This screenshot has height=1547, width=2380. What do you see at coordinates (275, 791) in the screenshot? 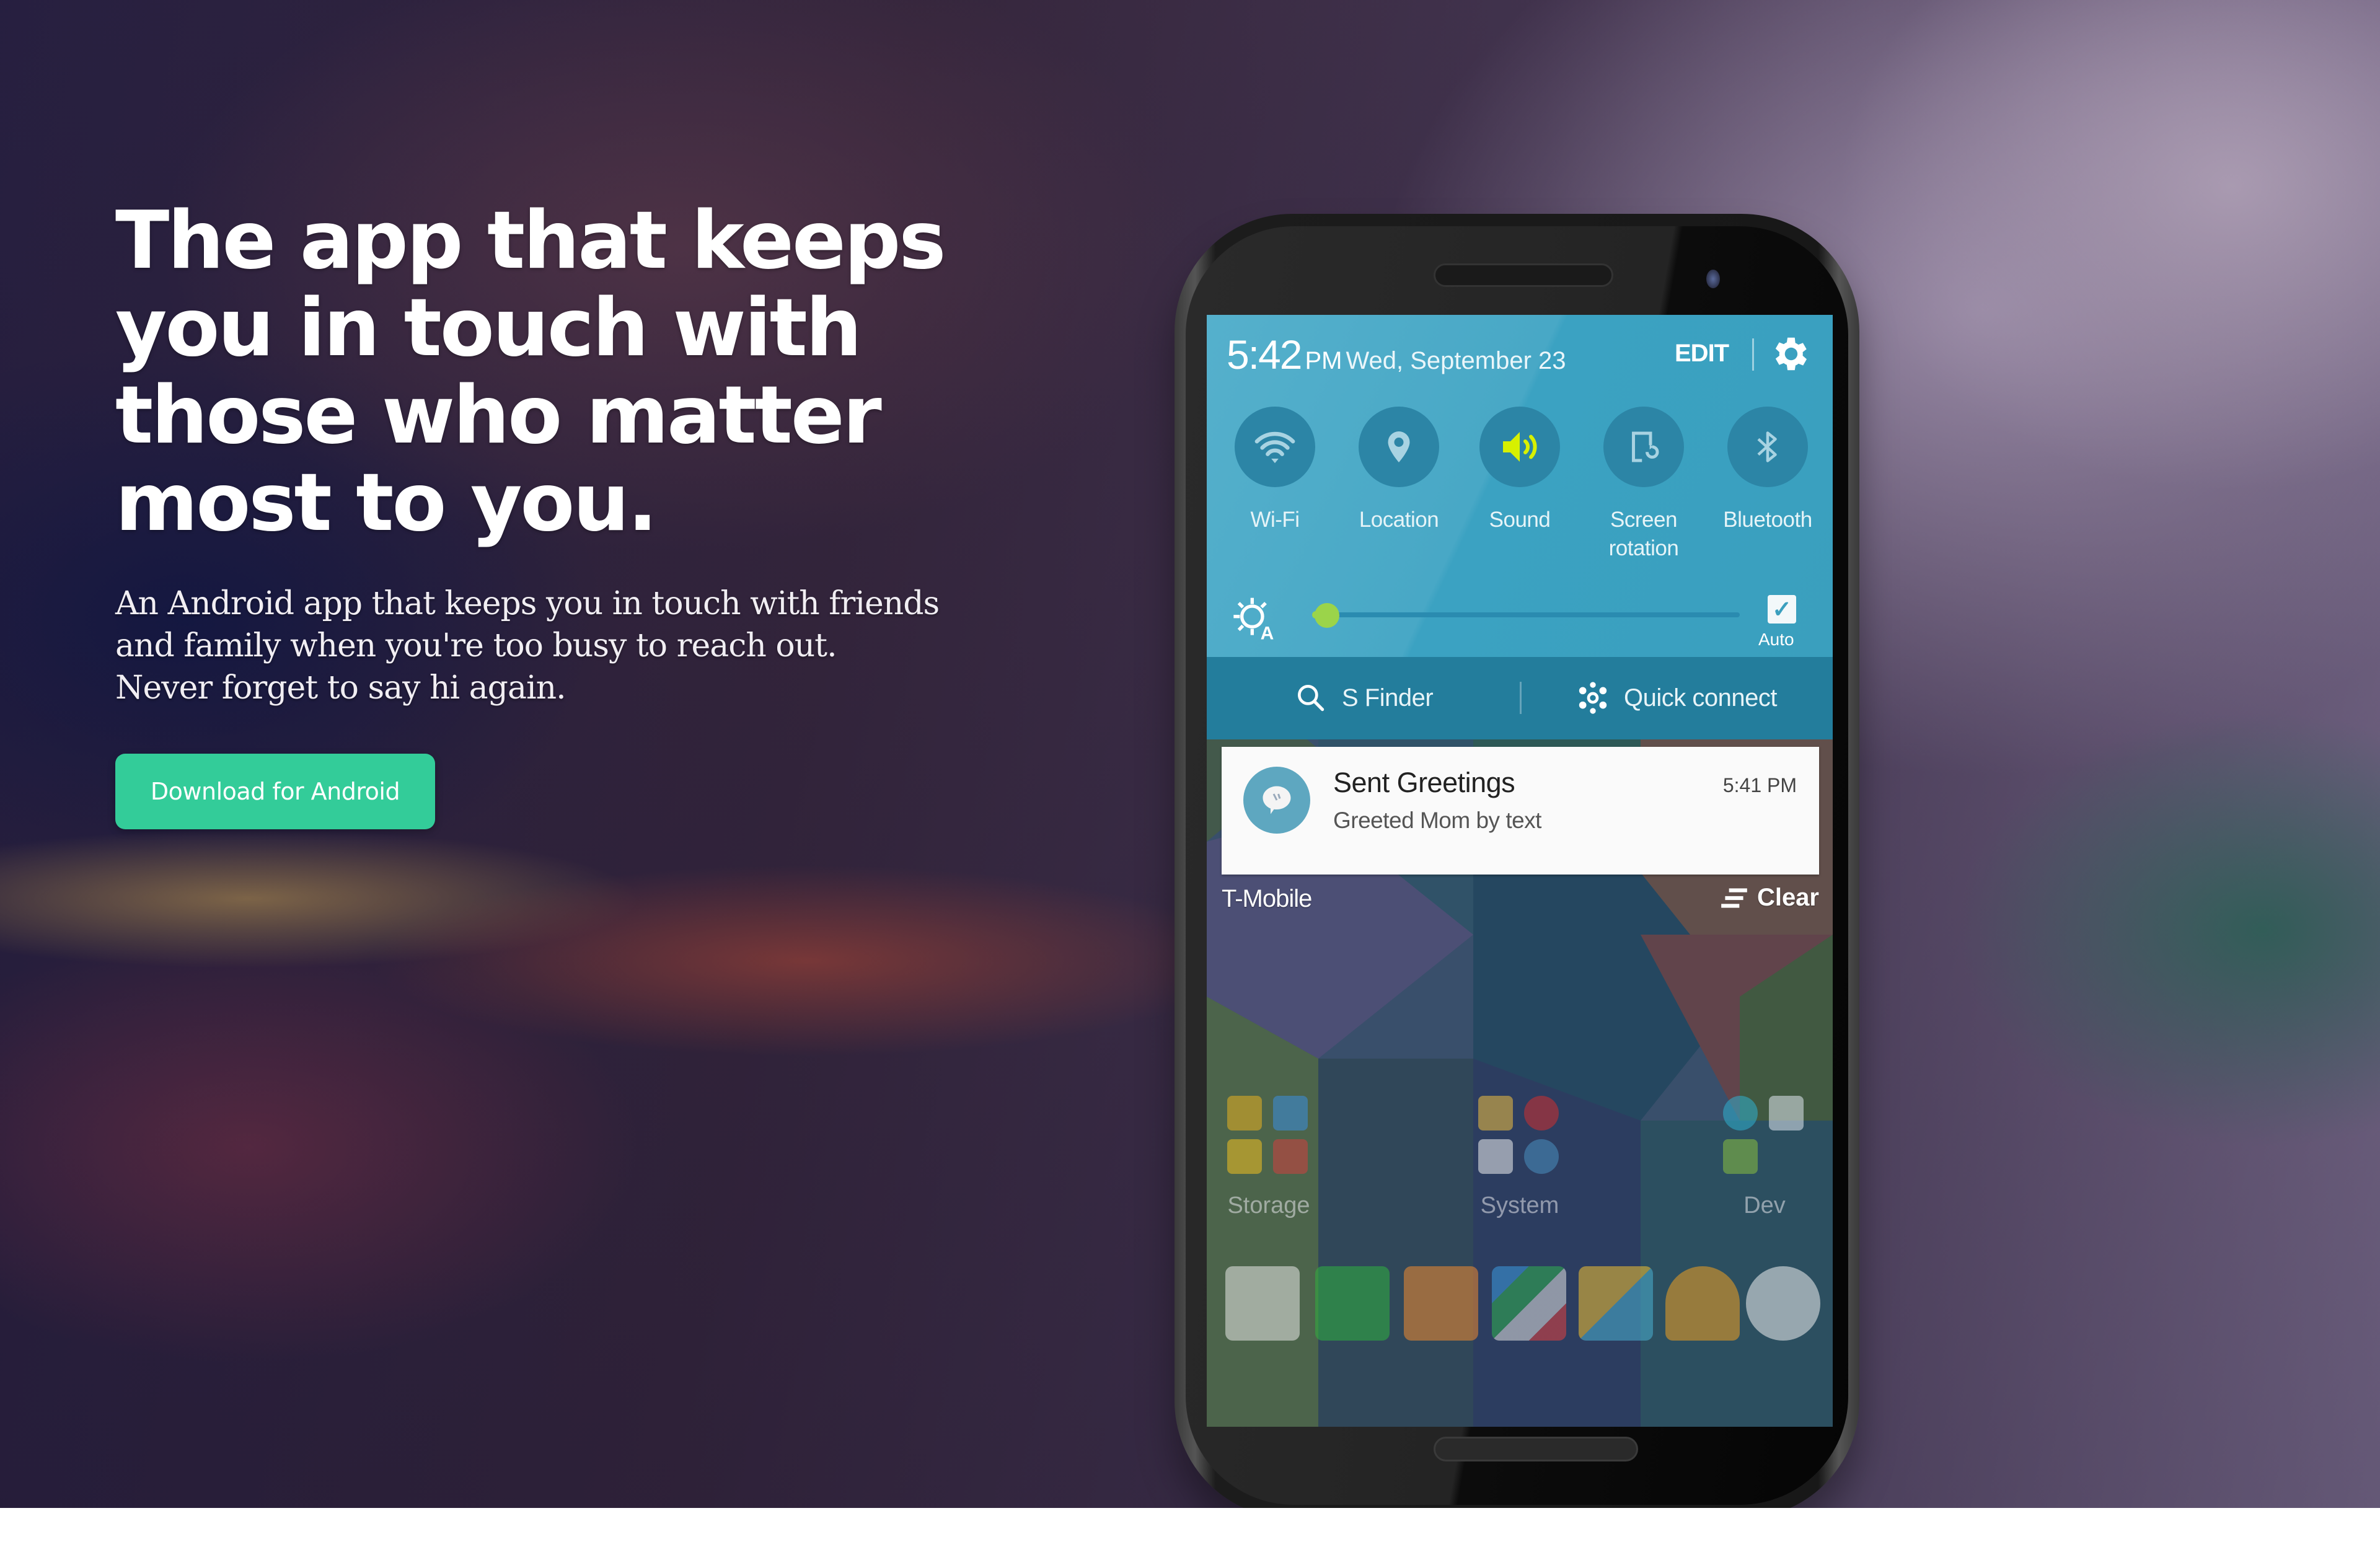
I see `download-android-button: Download for Android` at bounding box center [275, 791].